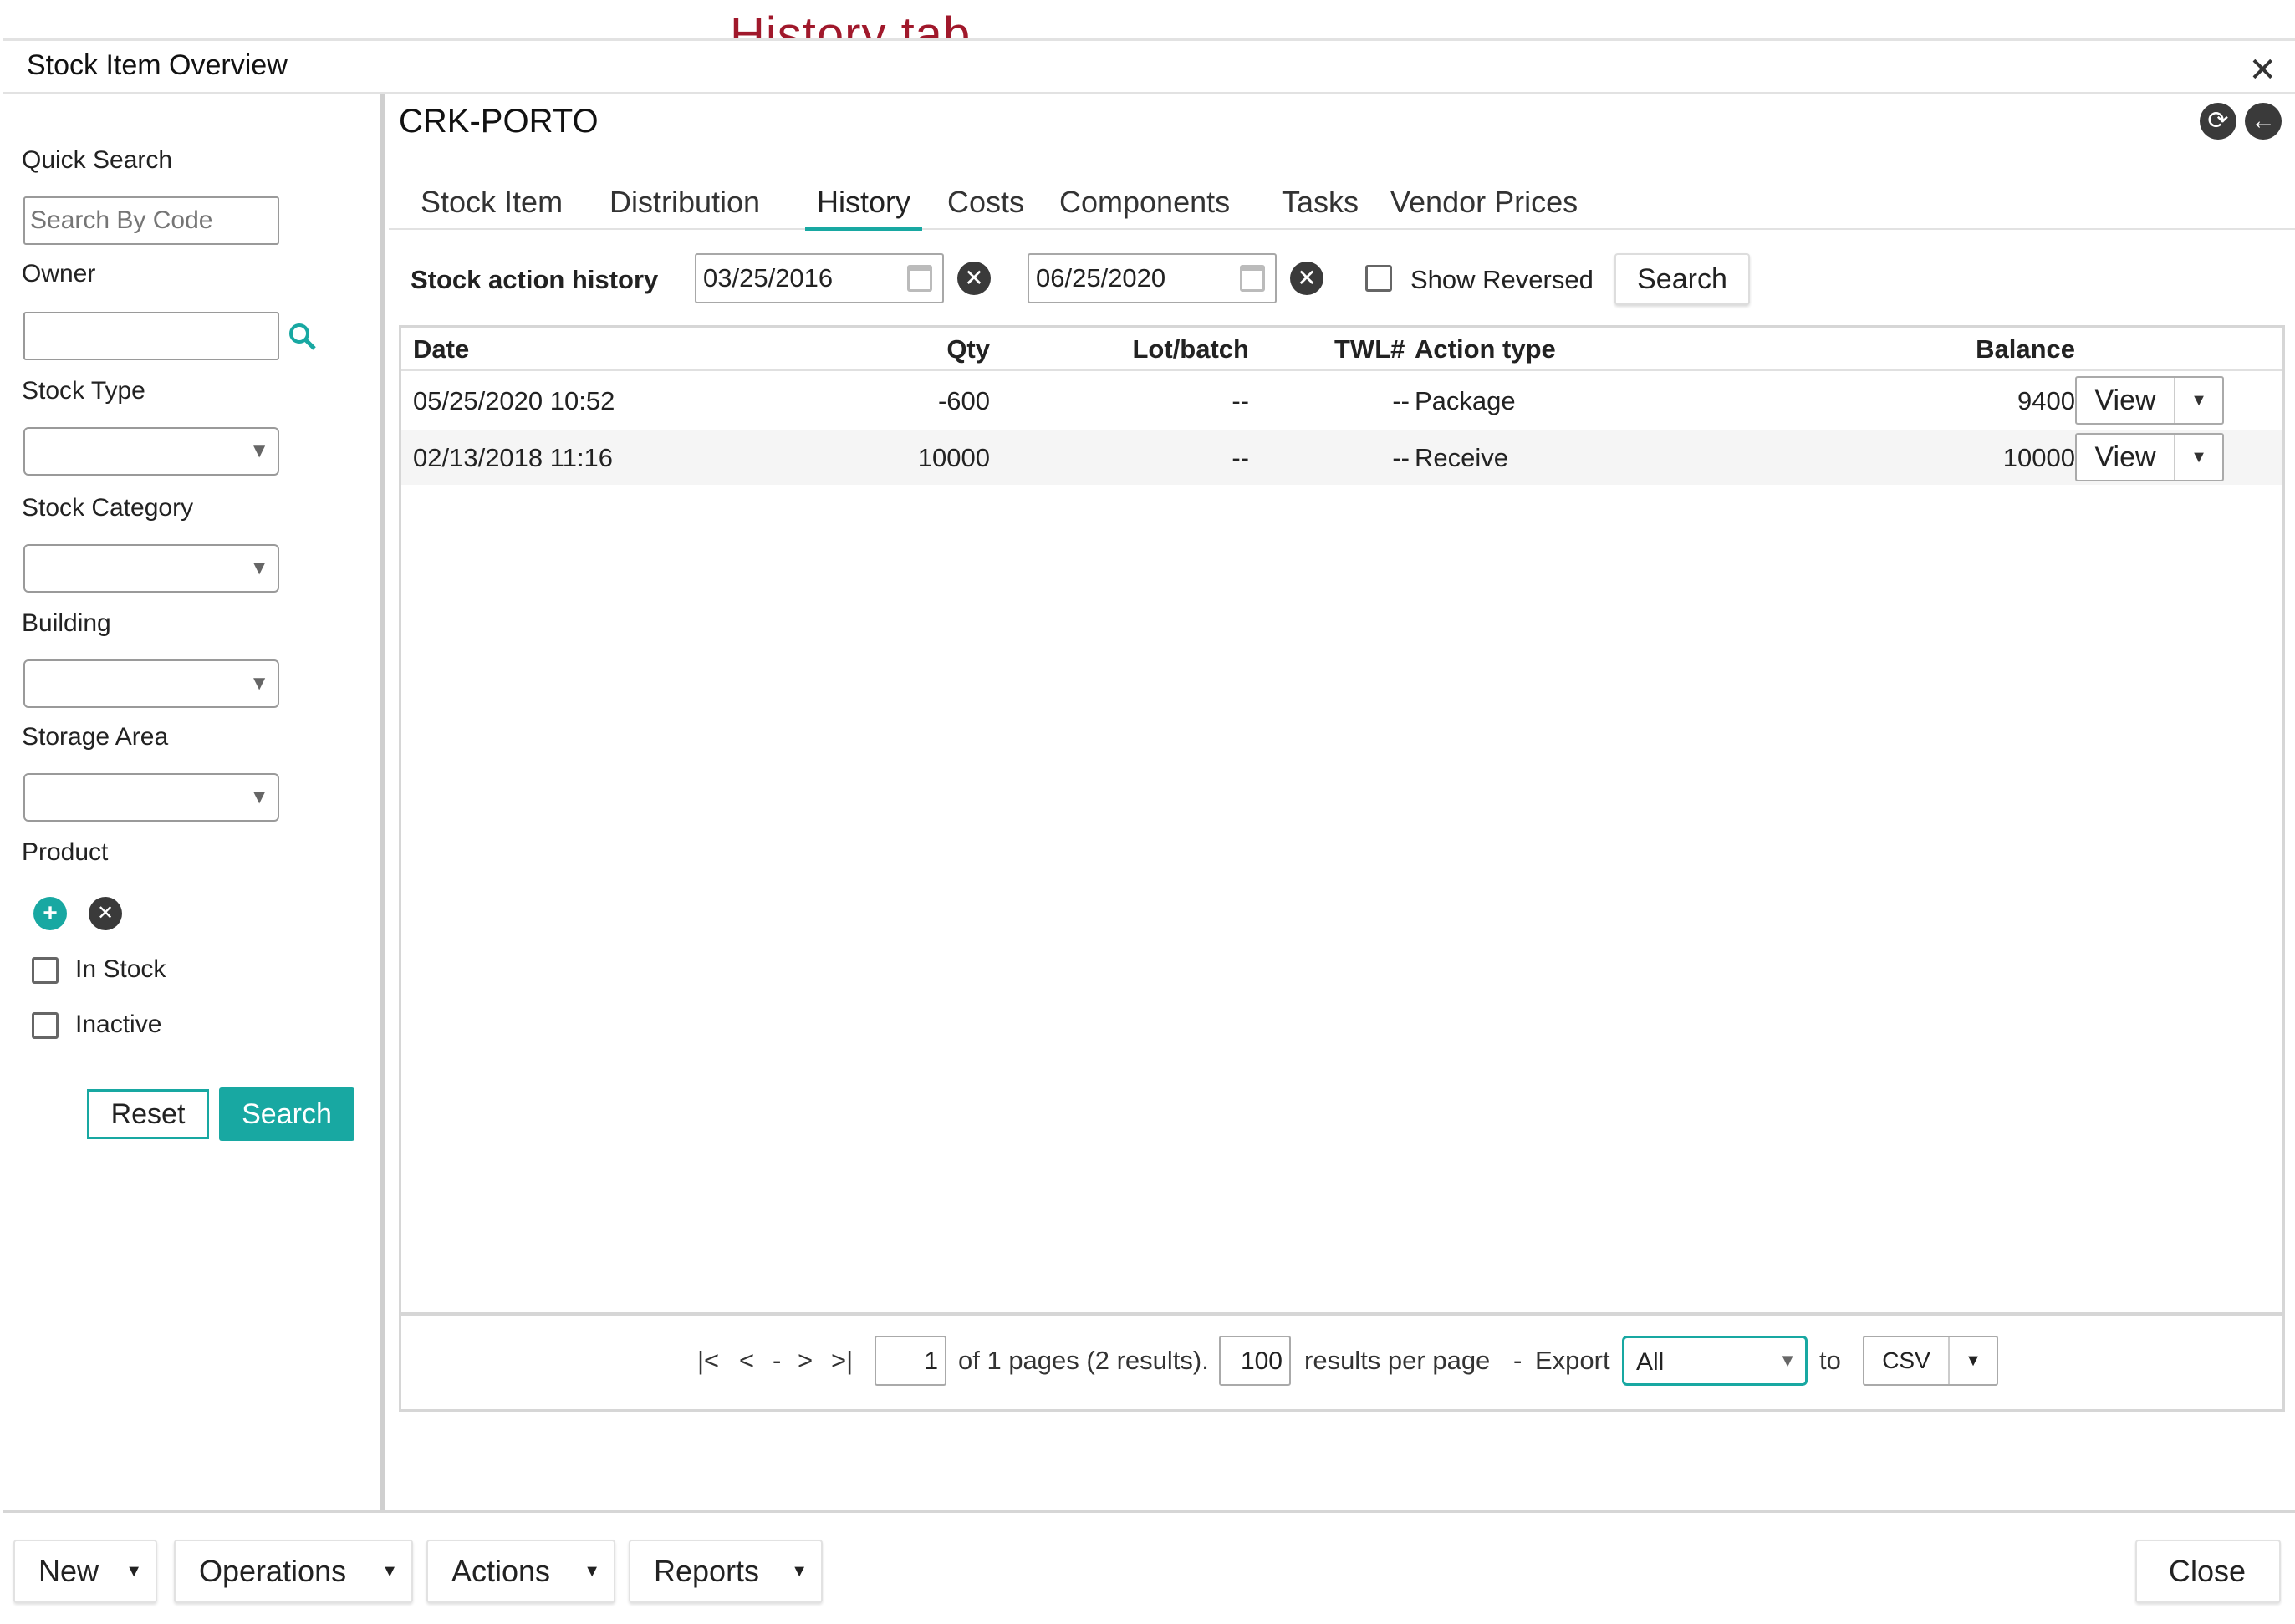 This screenshot has height=1624, width=2295. What do you see at coordinates (1572, 1360) in the screenshot?
I see `export-label: Export` at bounding box center [1572, 1360].